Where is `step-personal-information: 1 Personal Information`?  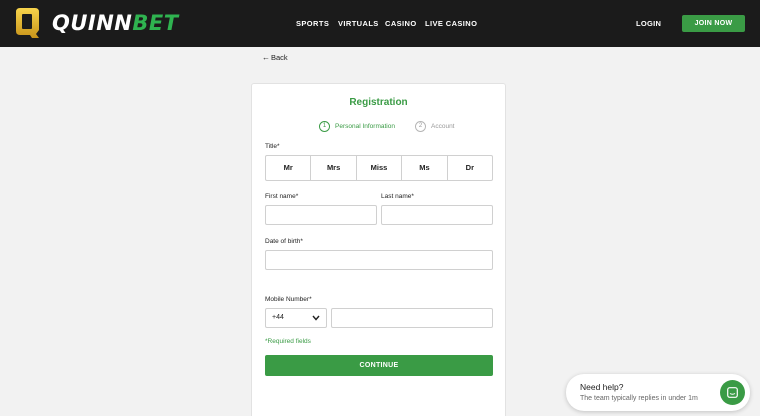 step-personal-information: 1 Personal Information is located at coordinates (357, 126).